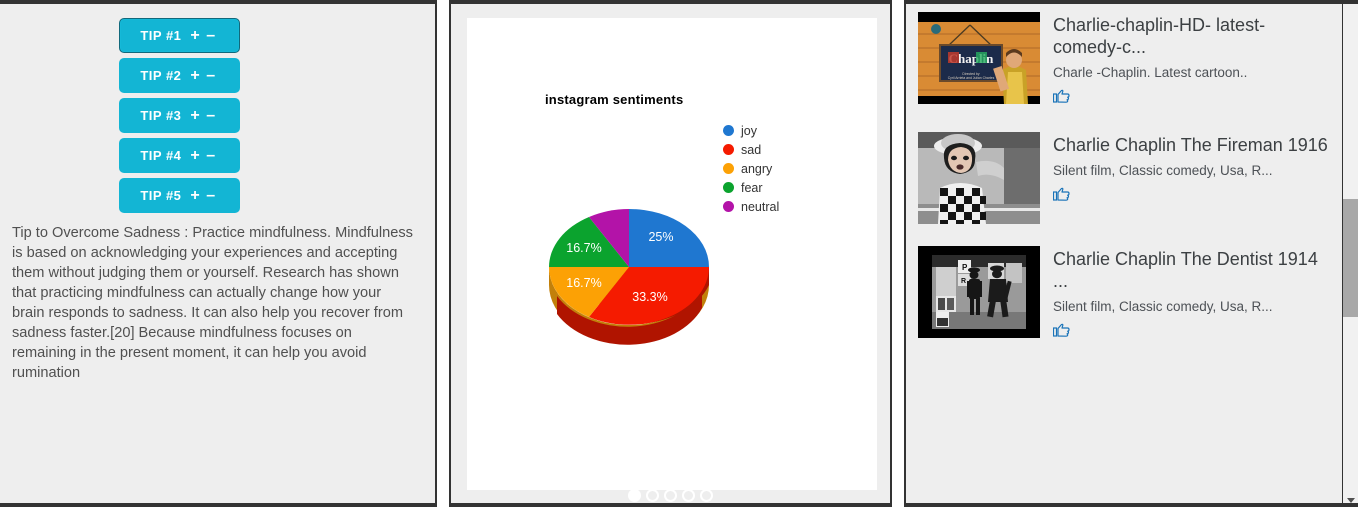 This screenshot has width=1358, height=512. What do you see at coordinates (660, 237) in the screenshot?
I see `pie-label-joy: 25%` at bounding box center [660, 237].